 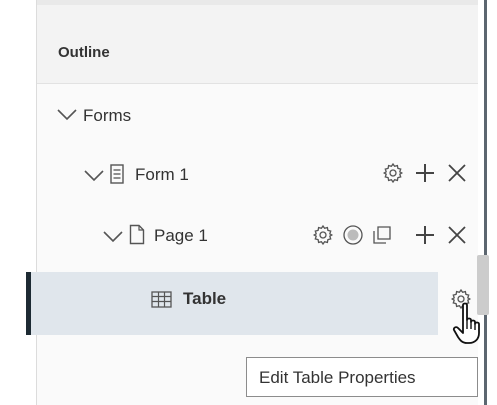 I want to click on tree-item-form-1-label: Form 1, so click(x=162, y=174).